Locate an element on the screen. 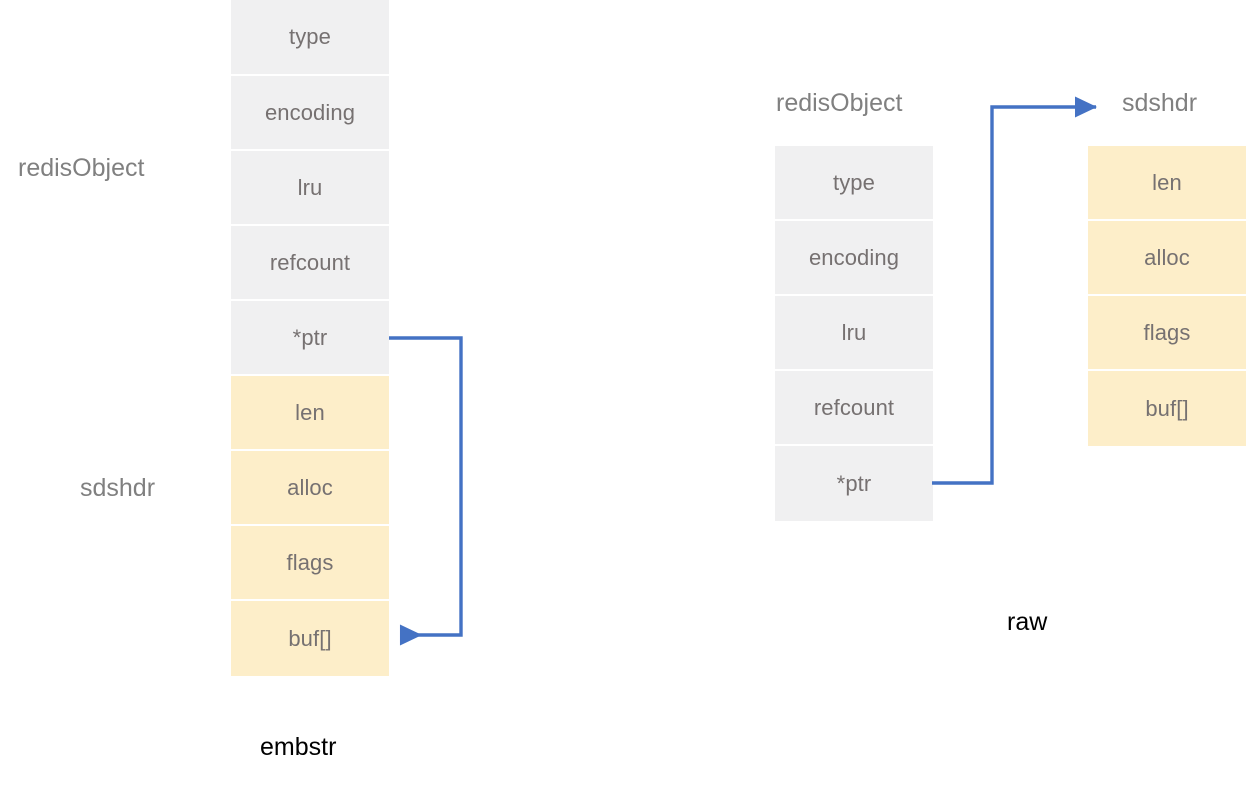  embstr-field-len: len is located at coordinates (310, 413).